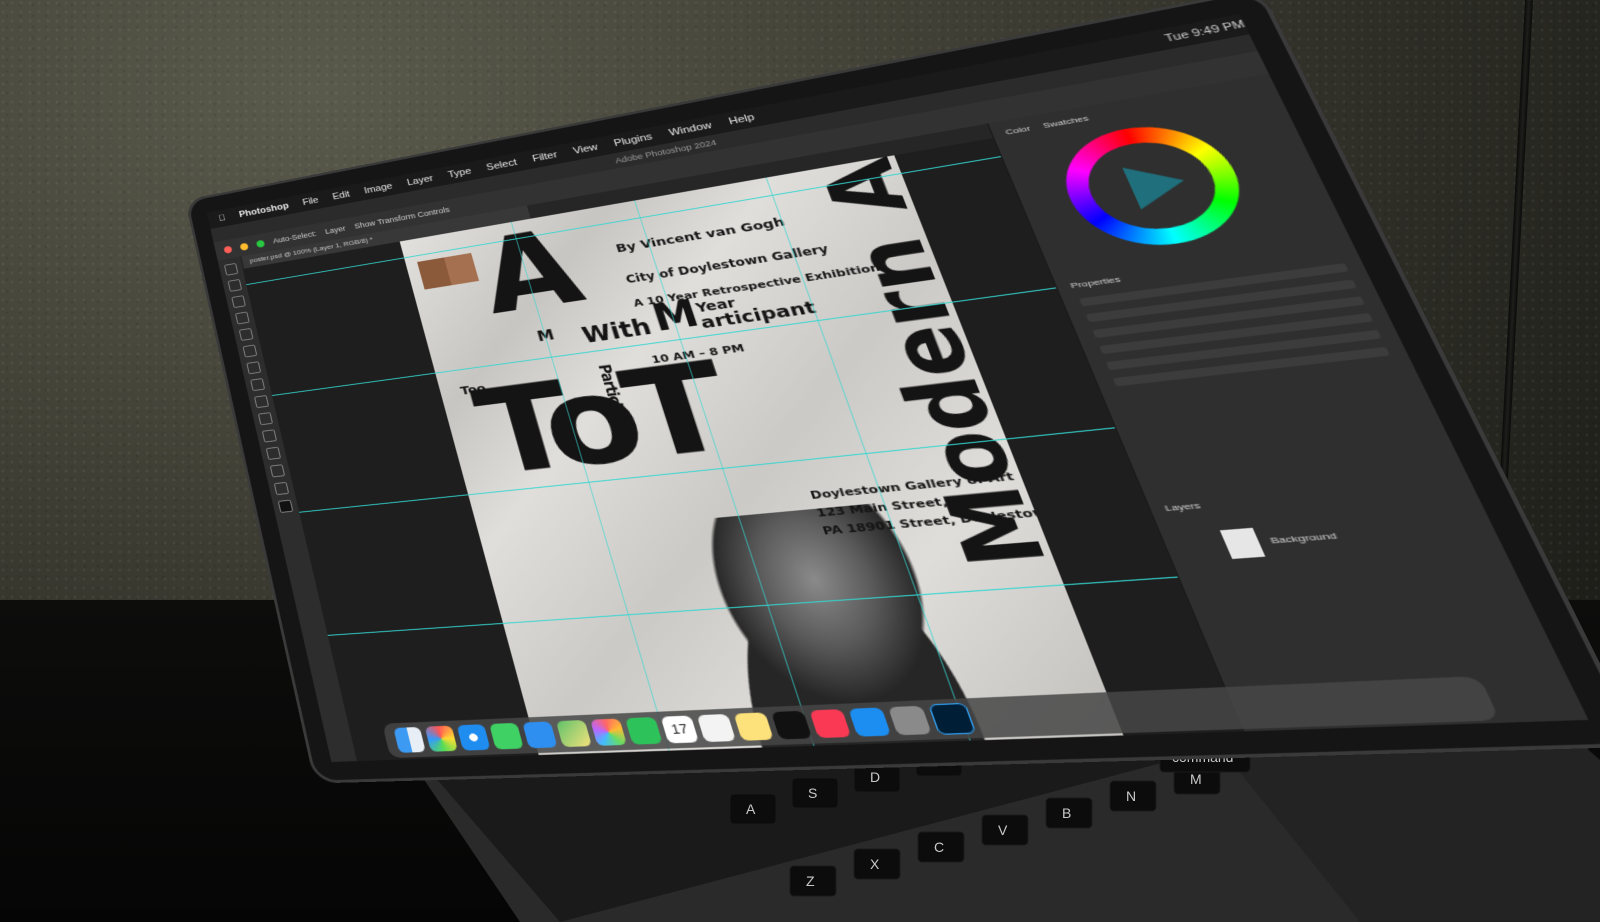 The image size is (1600, 922). Describe the element at coordinates (751, 809) in the screenshot. I see `keyboard-key-label: A` at that location.